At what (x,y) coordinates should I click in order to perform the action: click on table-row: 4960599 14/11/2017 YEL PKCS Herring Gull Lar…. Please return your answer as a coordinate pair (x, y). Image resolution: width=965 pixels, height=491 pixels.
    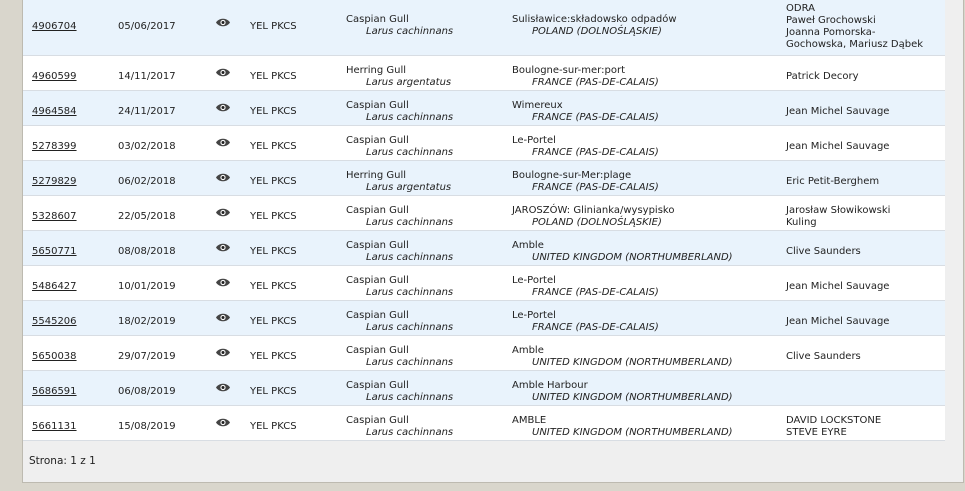
    Looking at the image, I should click on (484, 73).